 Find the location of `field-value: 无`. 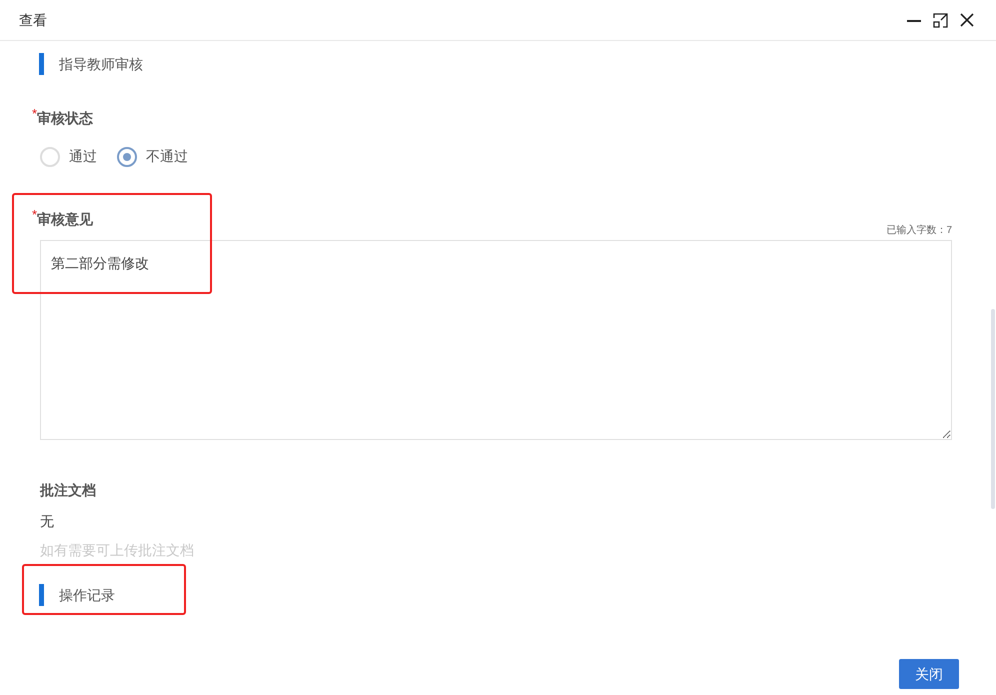

field-value: 无 is located at coordinates (47, 521).